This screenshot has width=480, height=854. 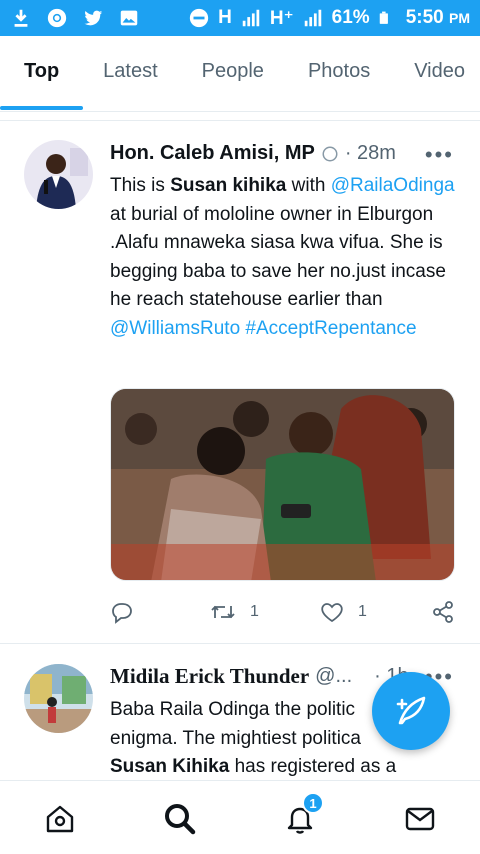 What do you see at coordinates (240, 18) in the screenshot?
I see `status-bar: H H⁺ 61% 5:50 PM` at bounding box center [240, 18].